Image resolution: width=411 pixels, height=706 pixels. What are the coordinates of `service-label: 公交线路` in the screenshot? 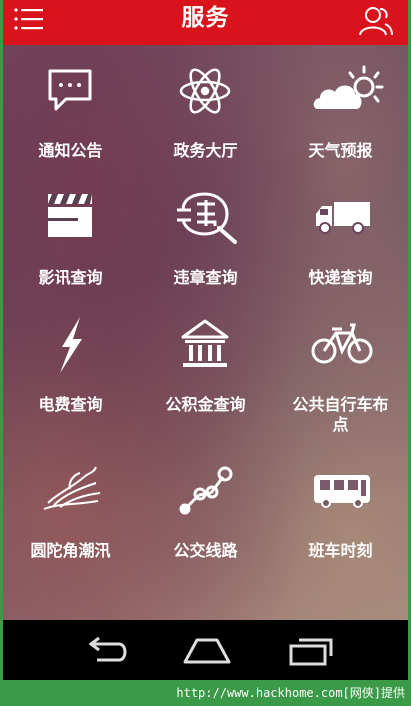 It's located at (205, 550).